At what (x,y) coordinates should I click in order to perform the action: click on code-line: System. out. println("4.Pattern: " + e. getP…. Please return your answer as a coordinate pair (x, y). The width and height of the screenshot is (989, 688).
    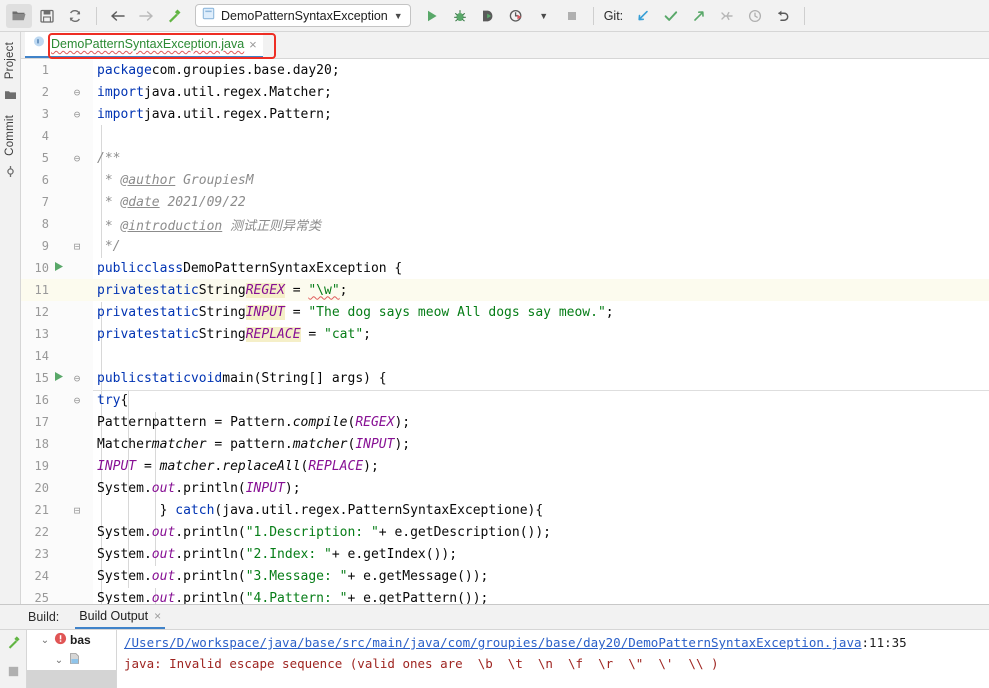
    Looking at the image, I should click on (541, 596).